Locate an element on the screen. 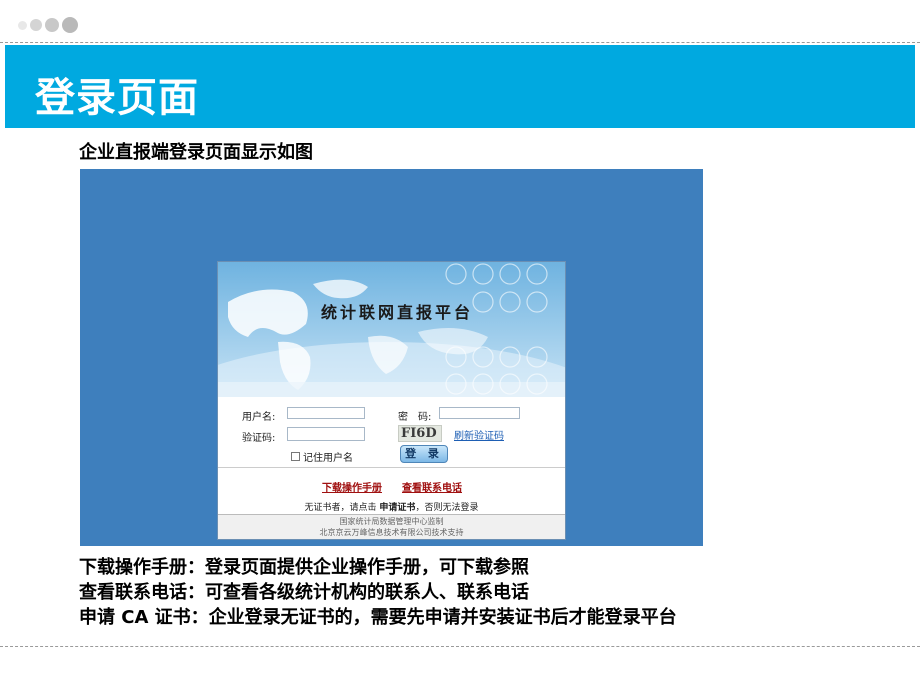 The height and width of the screenshot is (690, 920). certificate-notice: 无证书者，请点击 申请证书，否则无法登录 is located at coordinates (391, 506).